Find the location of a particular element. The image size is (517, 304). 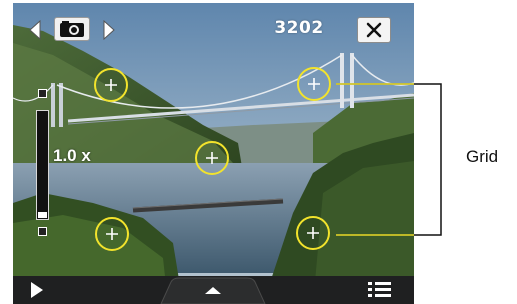

menu-list-icon is located at coordinates (380, 290).